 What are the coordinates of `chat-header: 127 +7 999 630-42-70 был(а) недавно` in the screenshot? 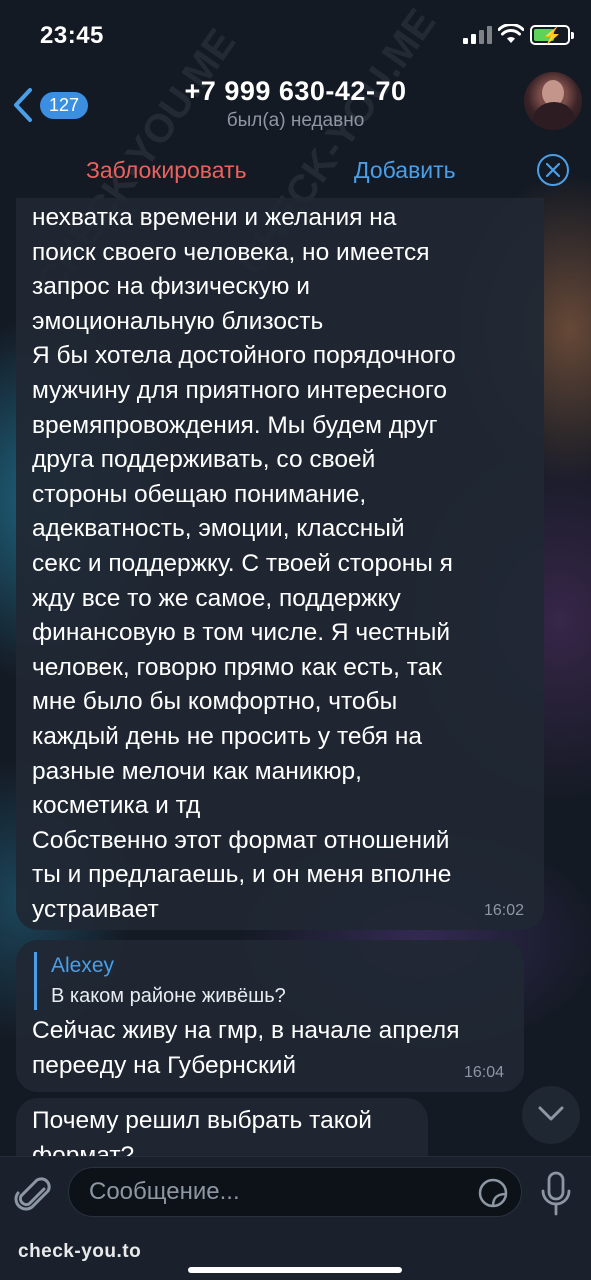 It's located at (295, 106).